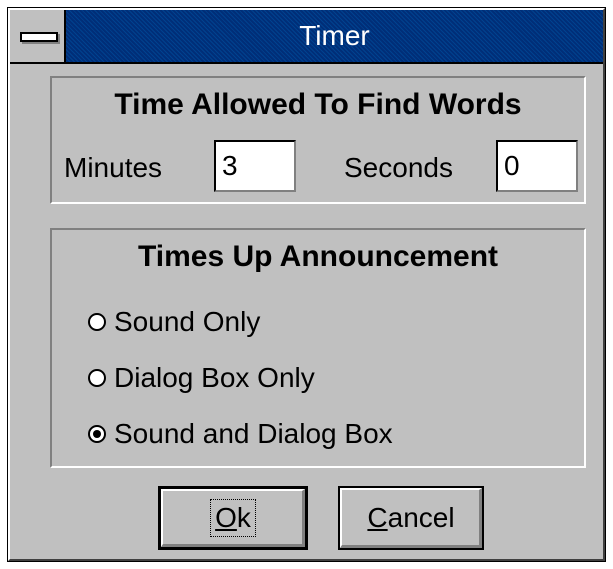  I want to click on time-allowed-heading: Time Allowed To Find Words, so click(318, 104).